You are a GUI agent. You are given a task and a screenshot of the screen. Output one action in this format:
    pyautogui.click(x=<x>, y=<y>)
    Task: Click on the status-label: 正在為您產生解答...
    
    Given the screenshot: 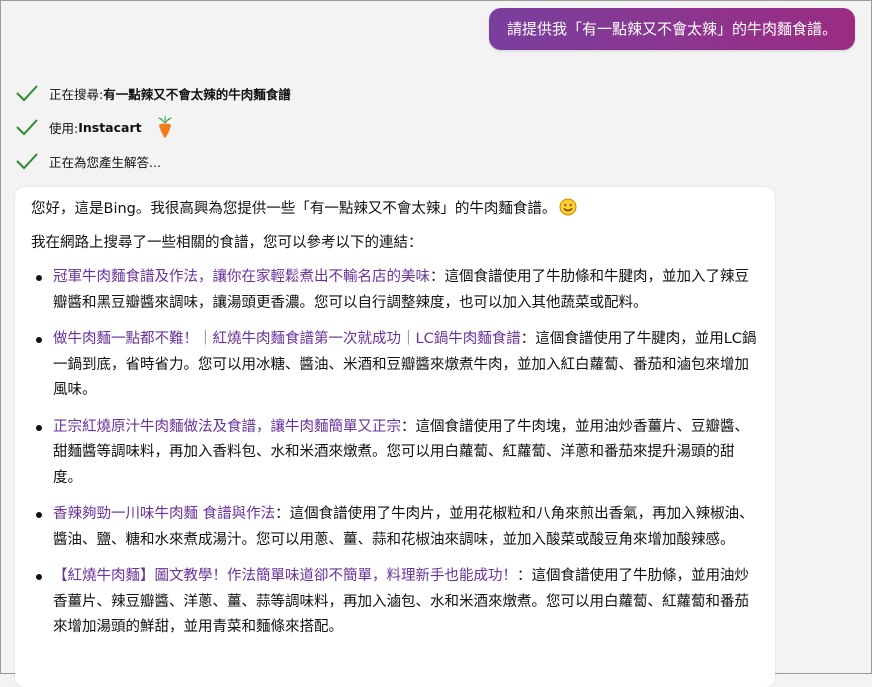 What is the action you would take?
    pyautogui.click(x=105, y=162)
    